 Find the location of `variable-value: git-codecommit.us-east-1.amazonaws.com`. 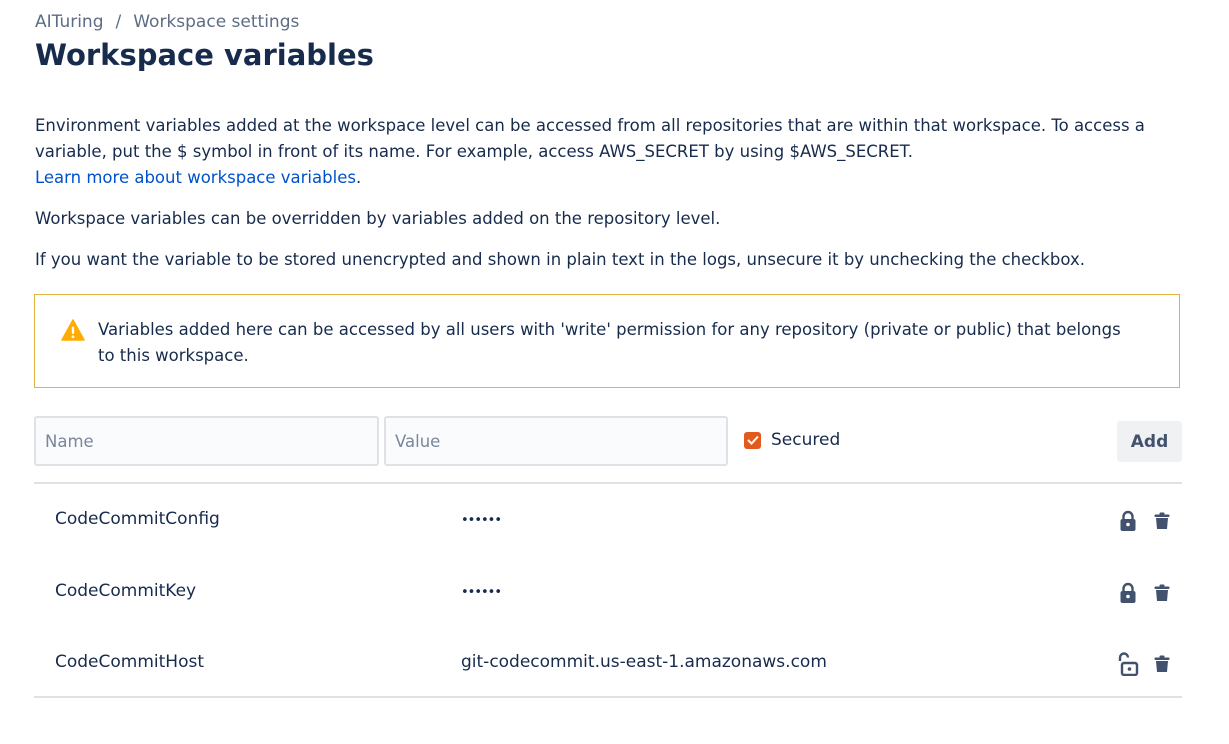

variable-value: git-codecommit.us-east-1.amazonaws.com is located at coordinates (644, 662).